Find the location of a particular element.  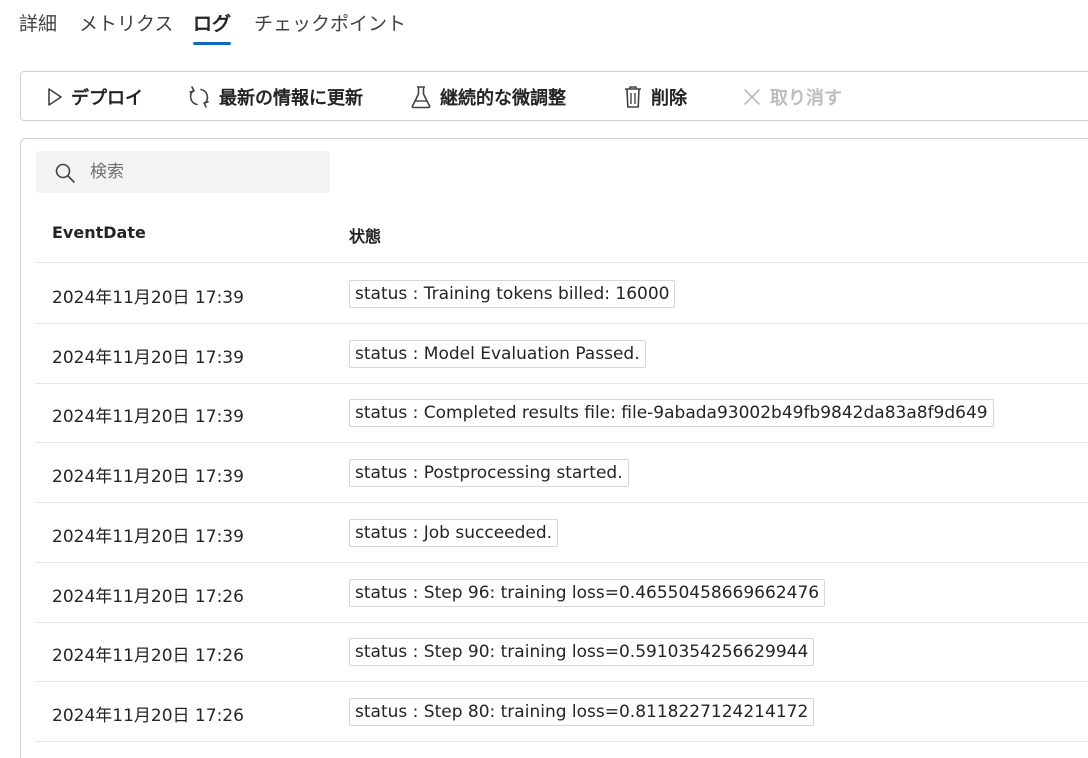

search-box is located at coordinates (183, 172).